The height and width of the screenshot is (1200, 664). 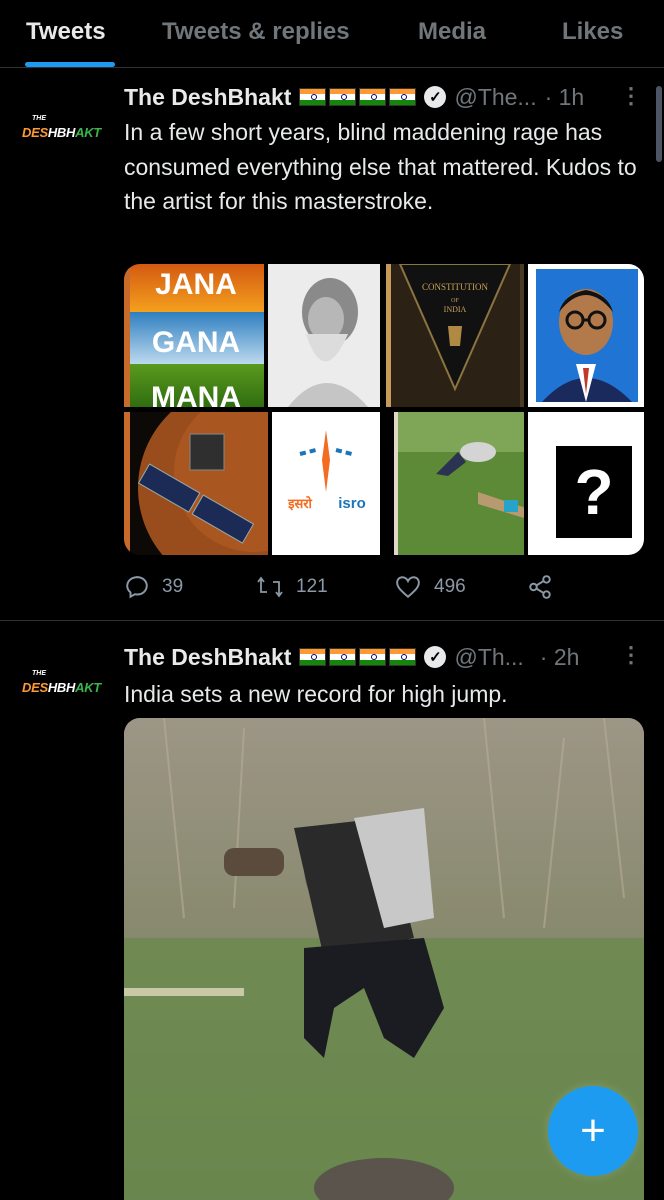 What do you see at coordinates (299, 504) in the screenshot?
I see `isro-hindi: इसरो` at bounding box center [299, 504].